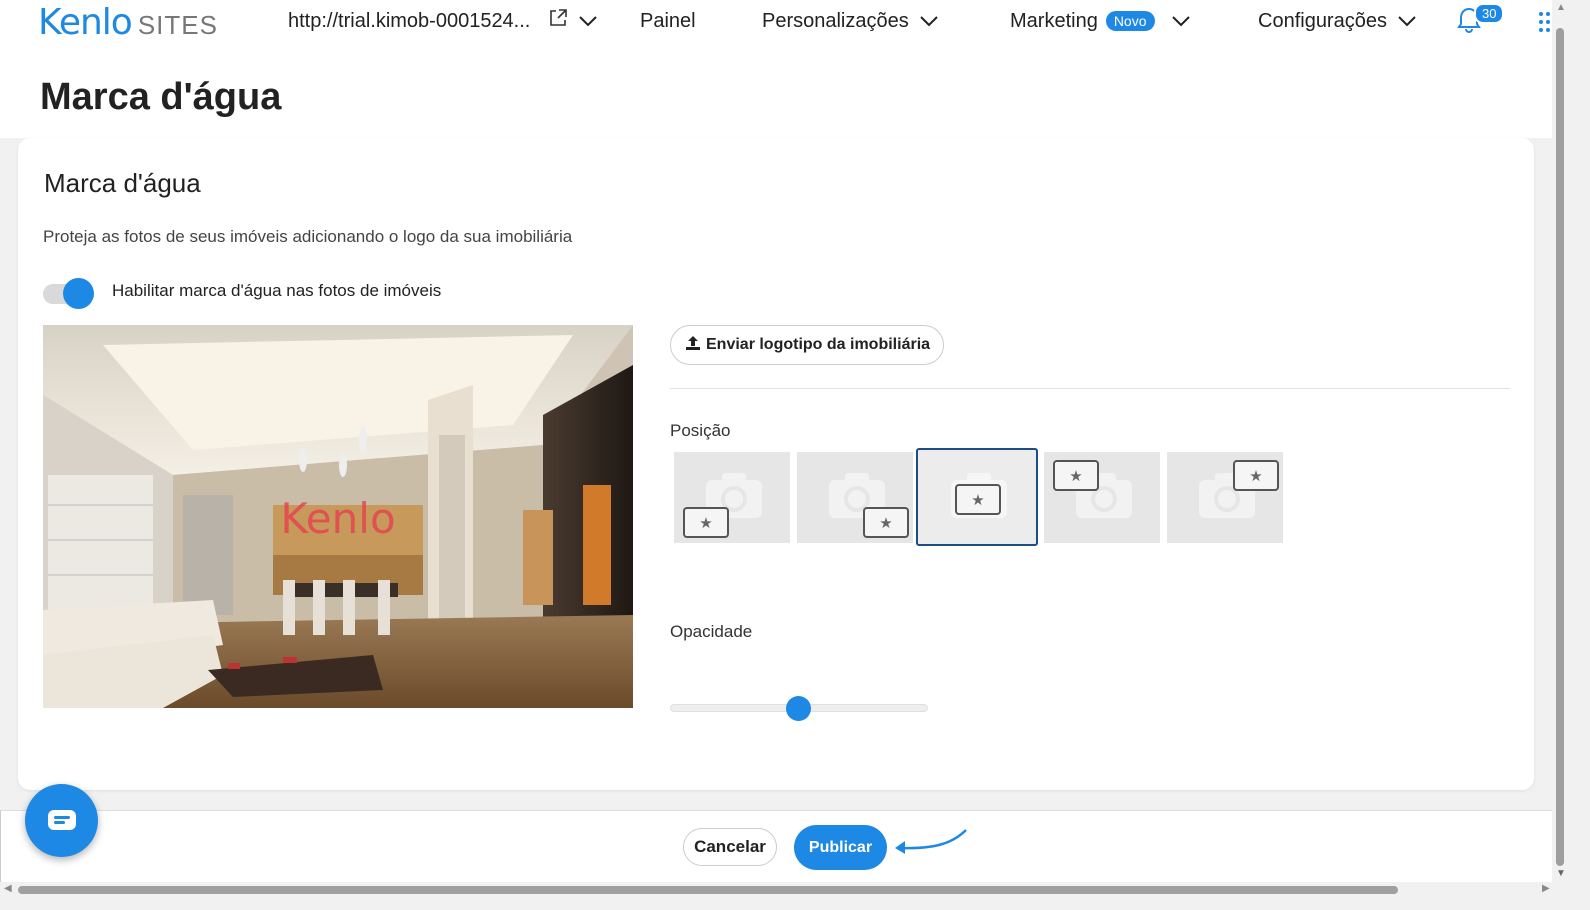  I want to click on slider-thumb, so click(798, 708).